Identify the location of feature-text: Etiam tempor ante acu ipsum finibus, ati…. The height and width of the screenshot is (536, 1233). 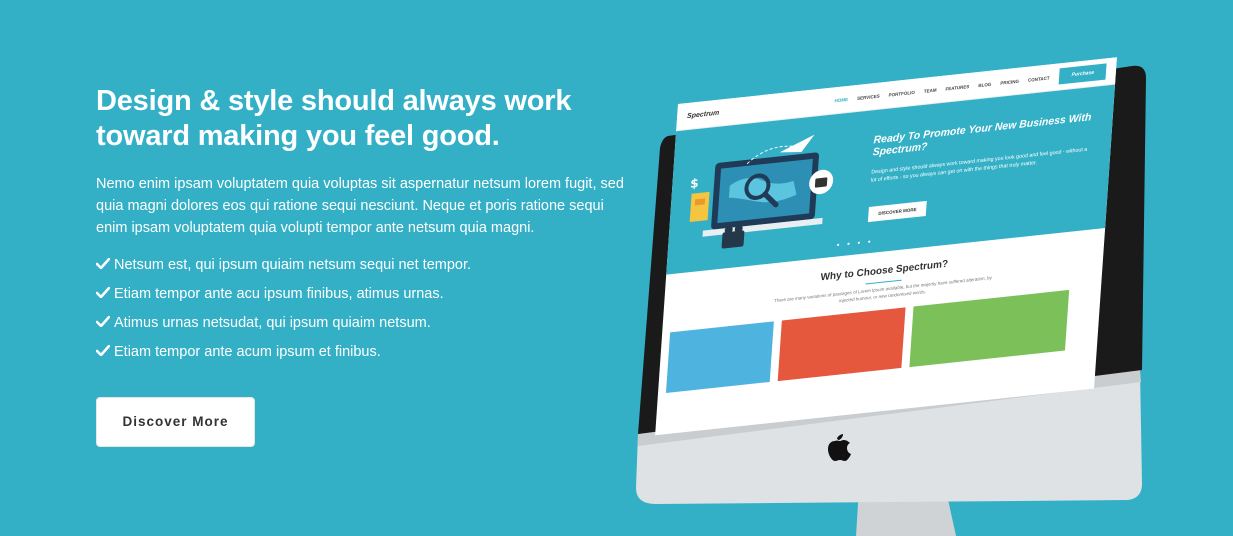
(279, 294).